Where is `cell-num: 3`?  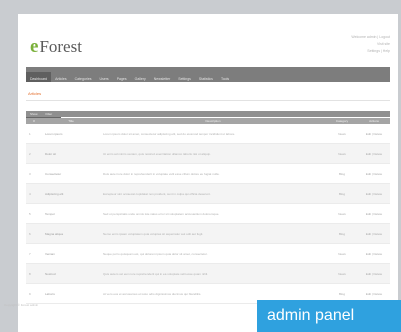
cell-num: 3 is located at coordinates (34, 173).